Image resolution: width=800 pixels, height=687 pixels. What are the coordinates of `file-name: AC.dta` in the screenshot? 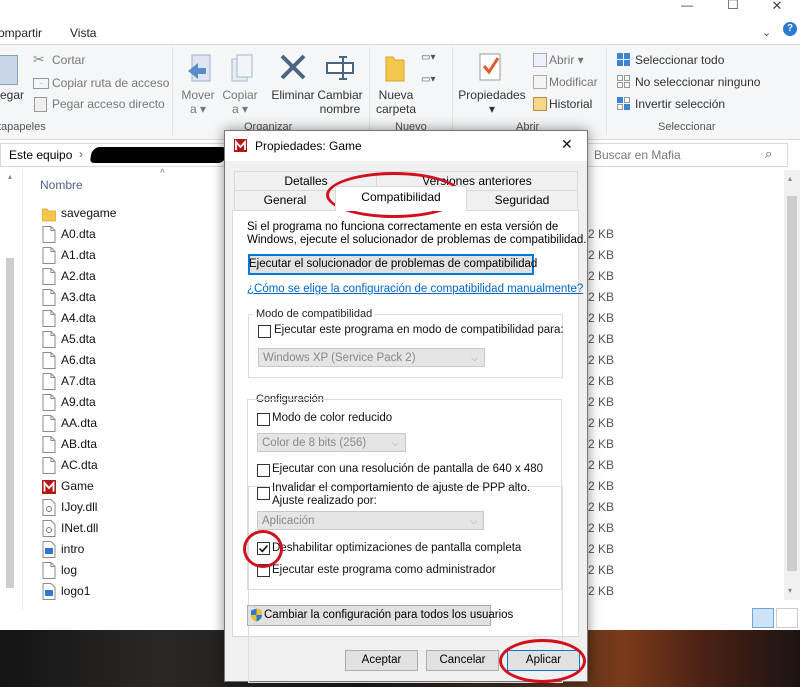 It's located at (79, 465).